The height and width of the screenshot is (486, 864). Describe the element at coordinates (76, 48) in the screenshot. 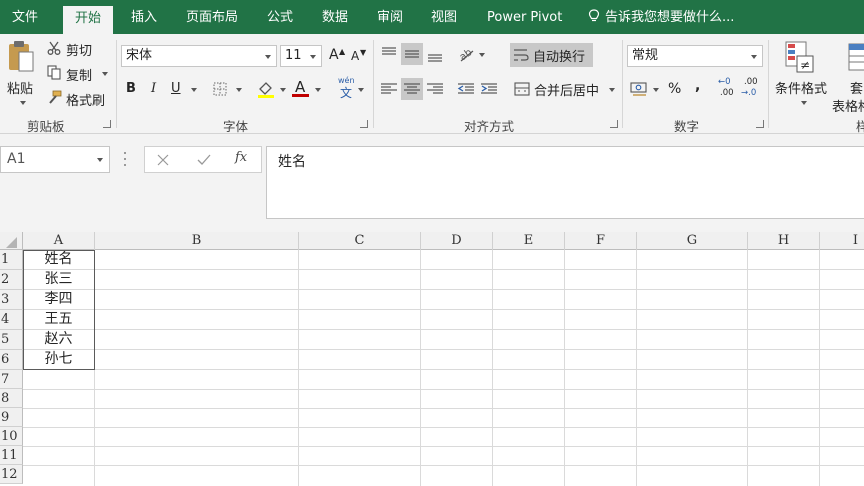

I see `cut-button: 剪切` at that location.